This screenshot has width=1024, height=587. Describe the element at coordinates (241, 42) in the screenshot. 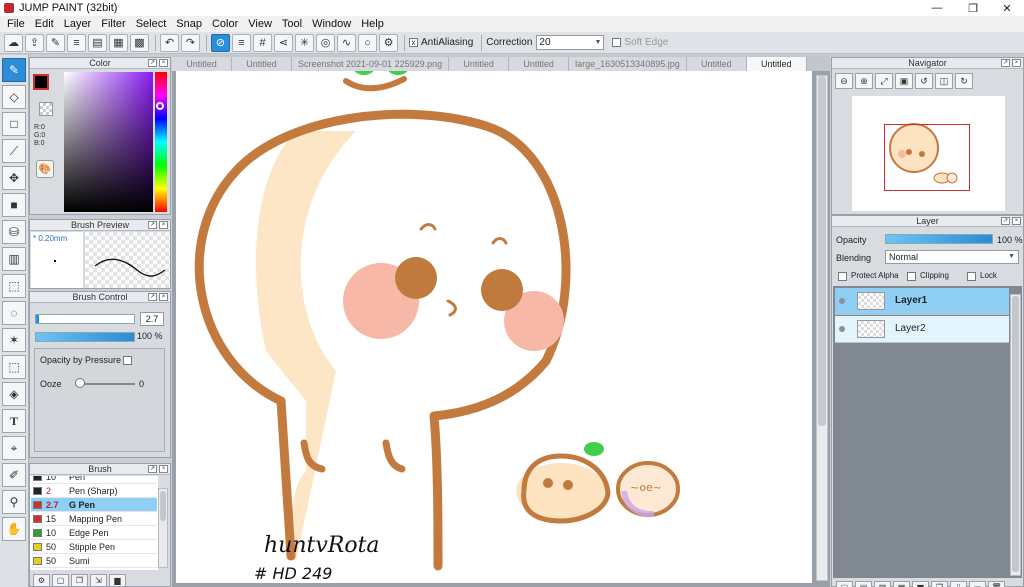

I see `parallel-snap-icon: ≡` at that location.